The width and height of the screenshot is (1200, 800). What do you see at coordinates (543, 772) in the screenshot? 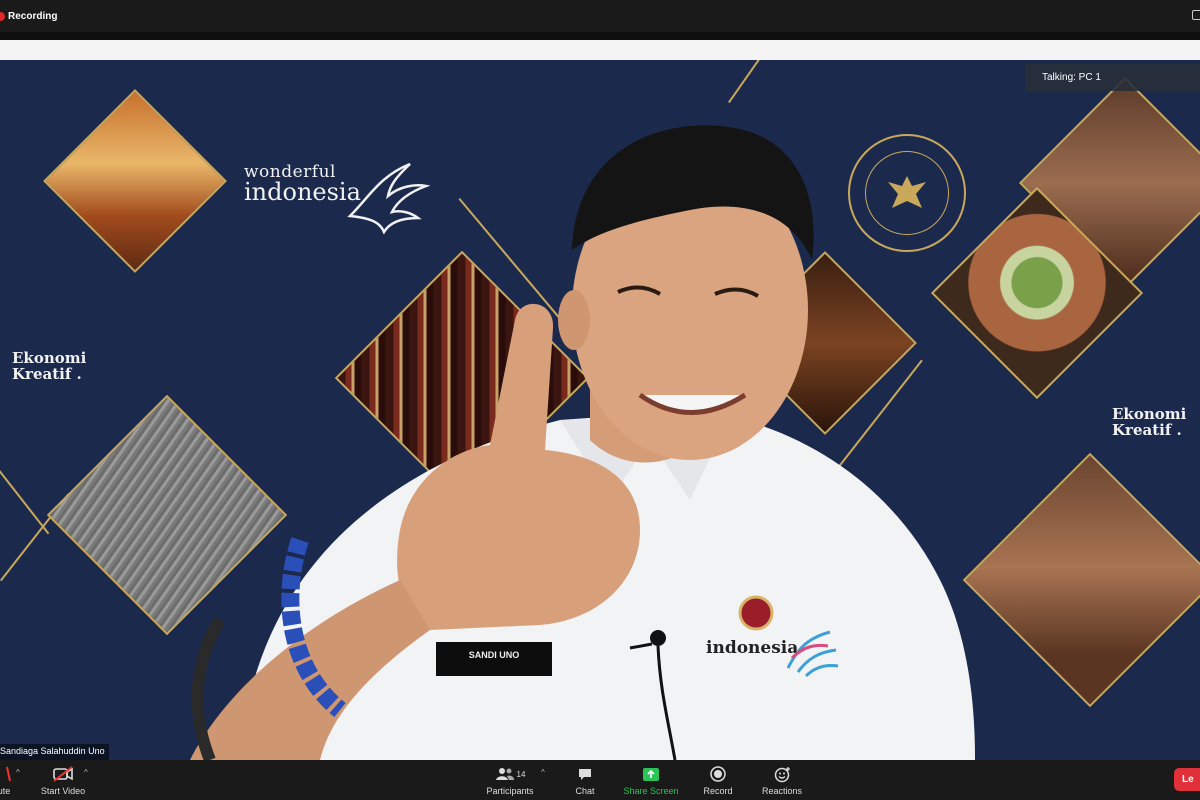
I see `participants-caret-icon: ^` at bounding box center [543, 772].